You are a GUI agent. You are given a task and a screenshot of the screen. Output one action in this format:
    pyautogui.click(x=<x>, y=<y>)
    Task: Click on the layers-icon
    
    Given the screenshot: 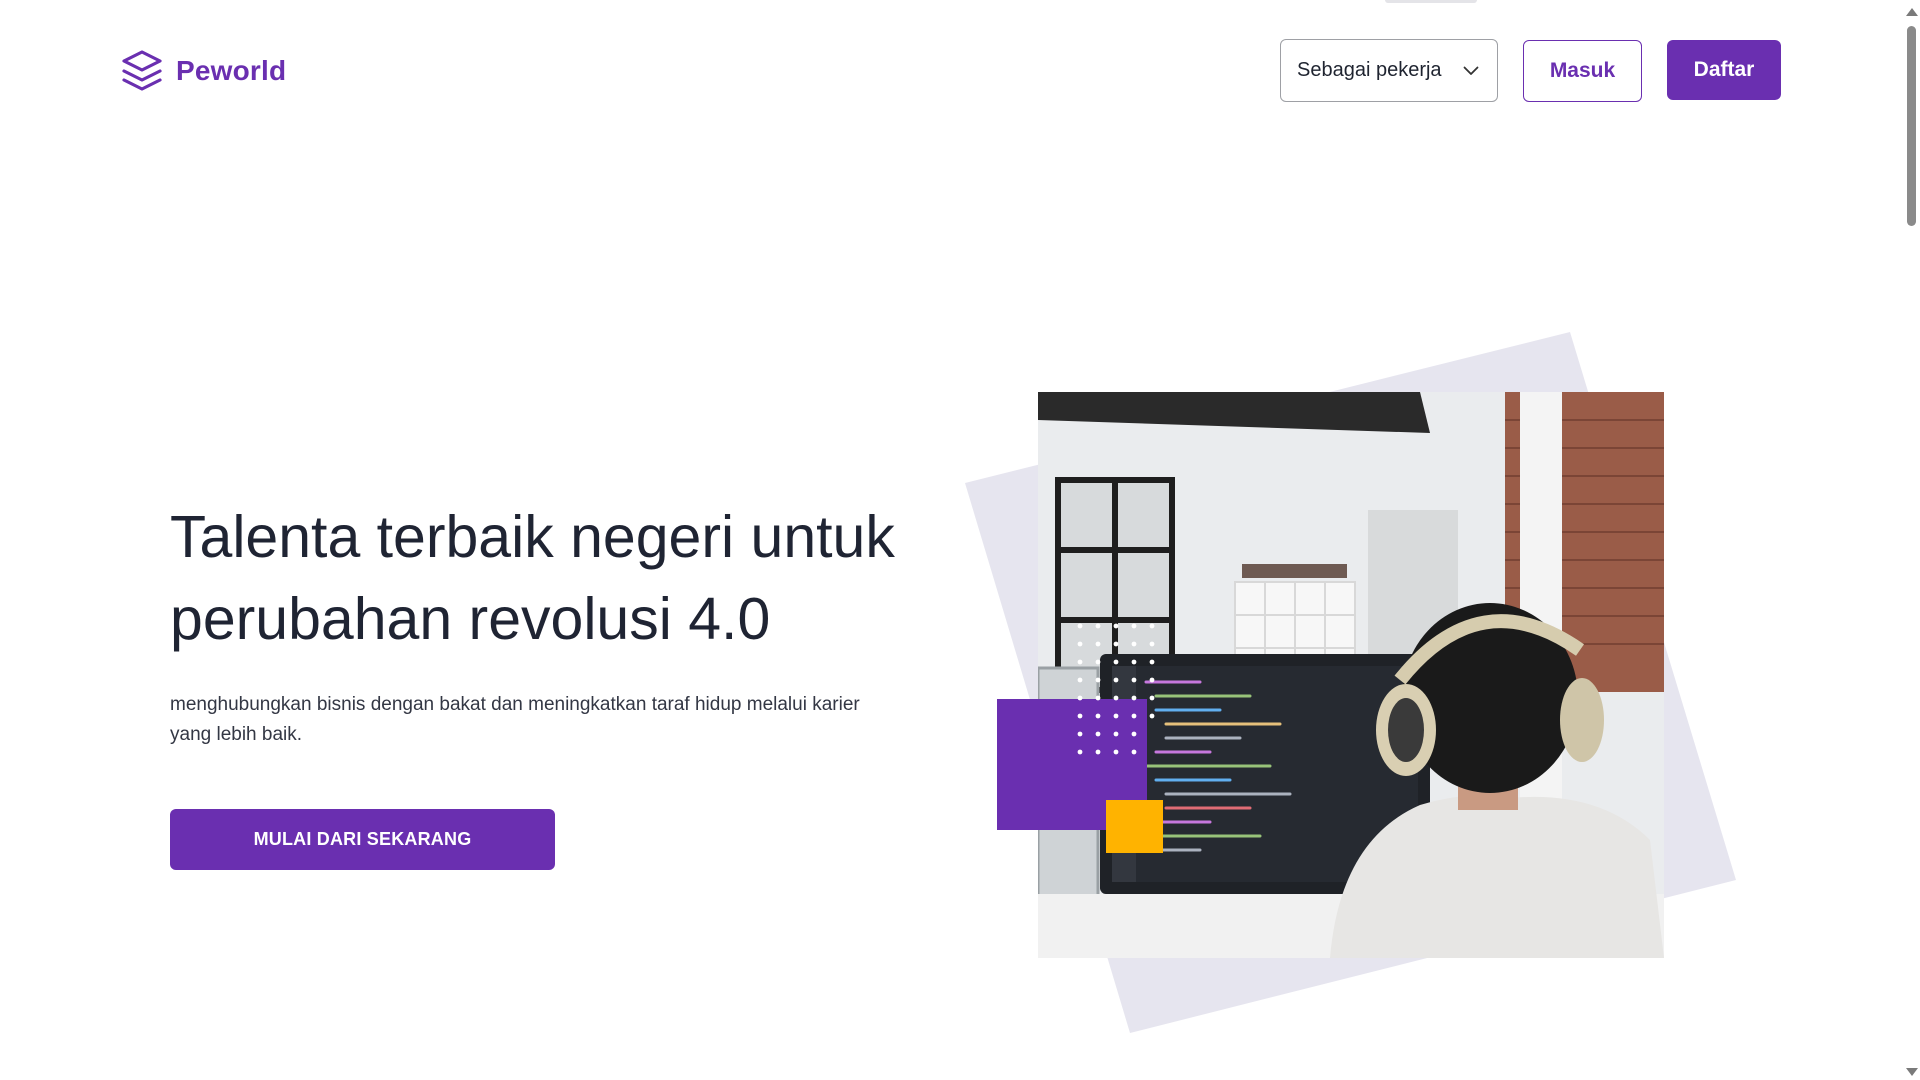 What is the action you would take?
    pyautogui.click(x=142, y=70)
    